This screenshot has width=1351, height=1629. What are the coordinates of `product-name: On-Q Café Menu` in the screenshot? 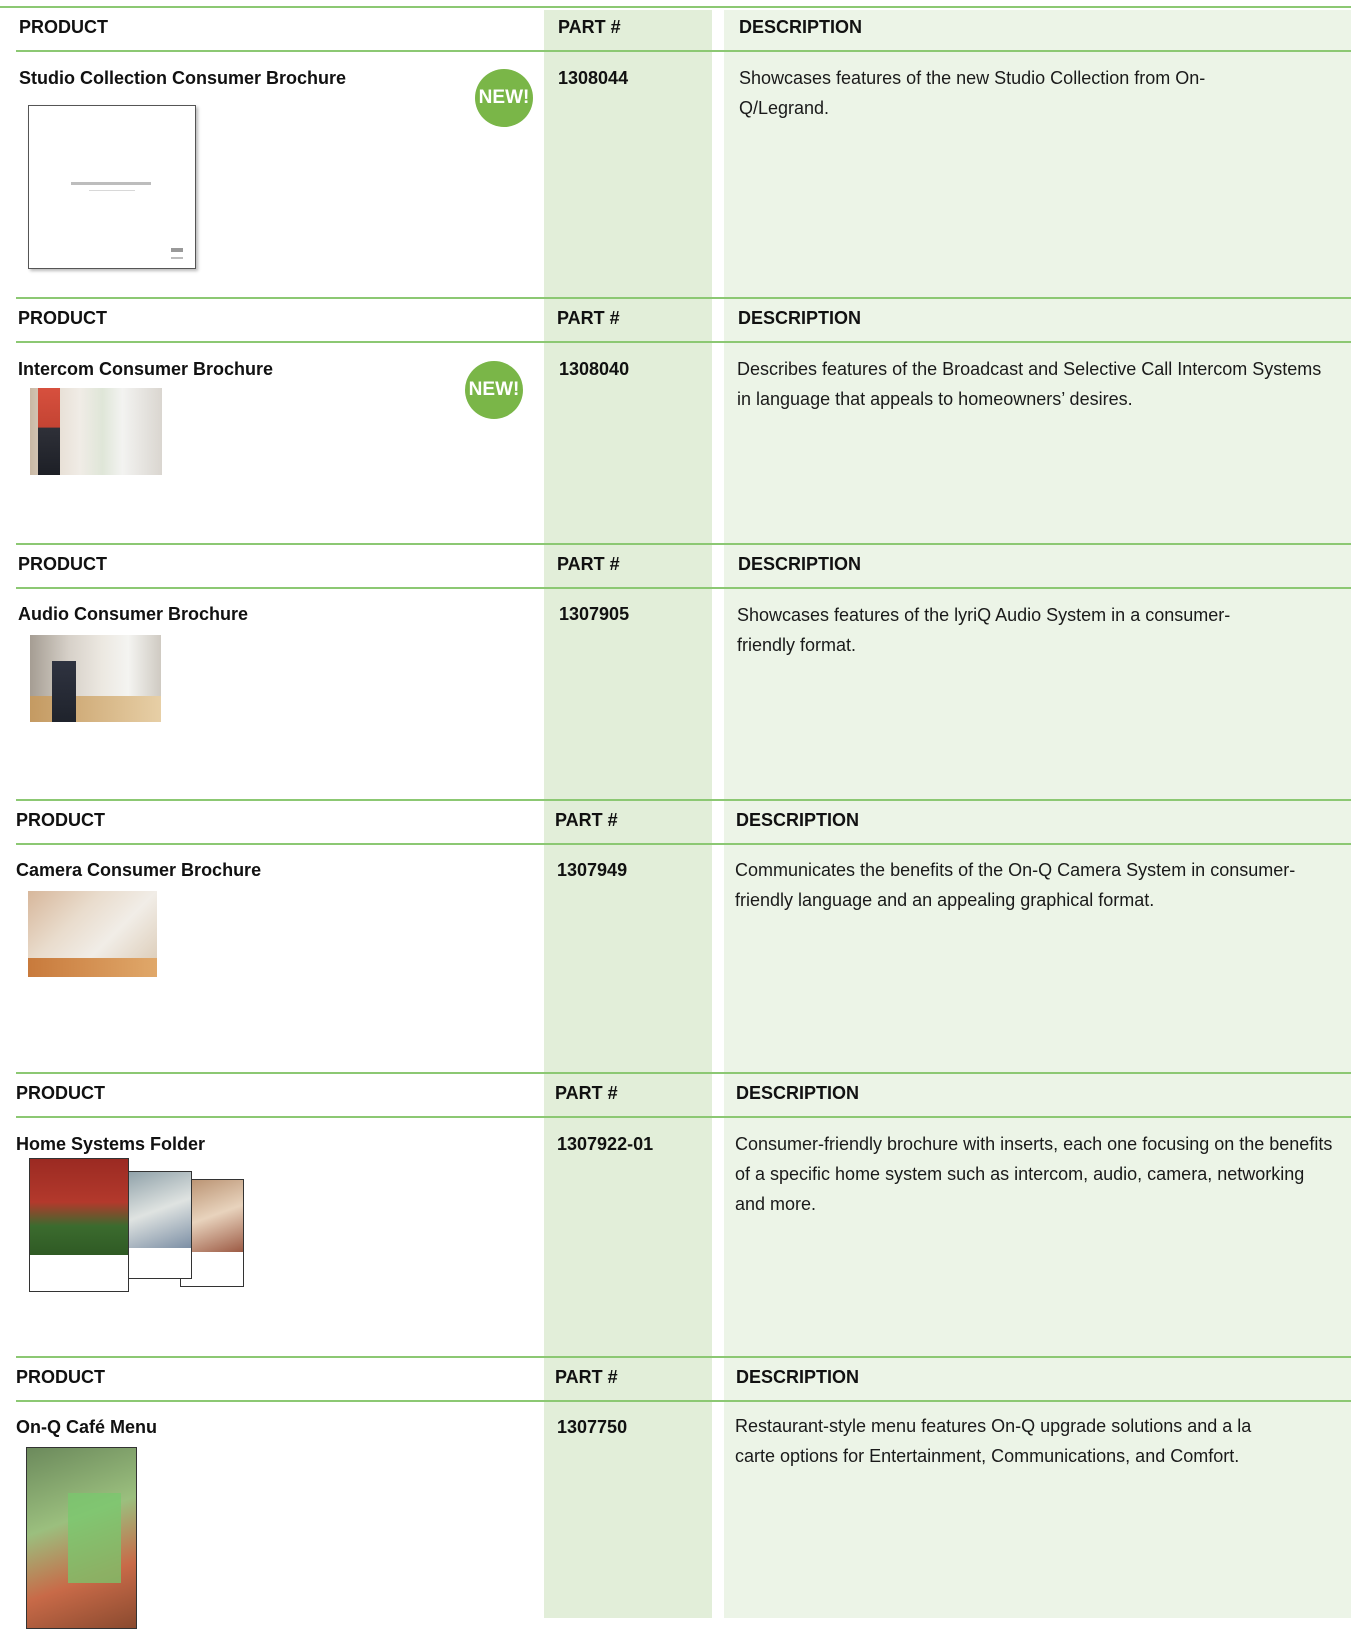 It's located at (87, 1427).